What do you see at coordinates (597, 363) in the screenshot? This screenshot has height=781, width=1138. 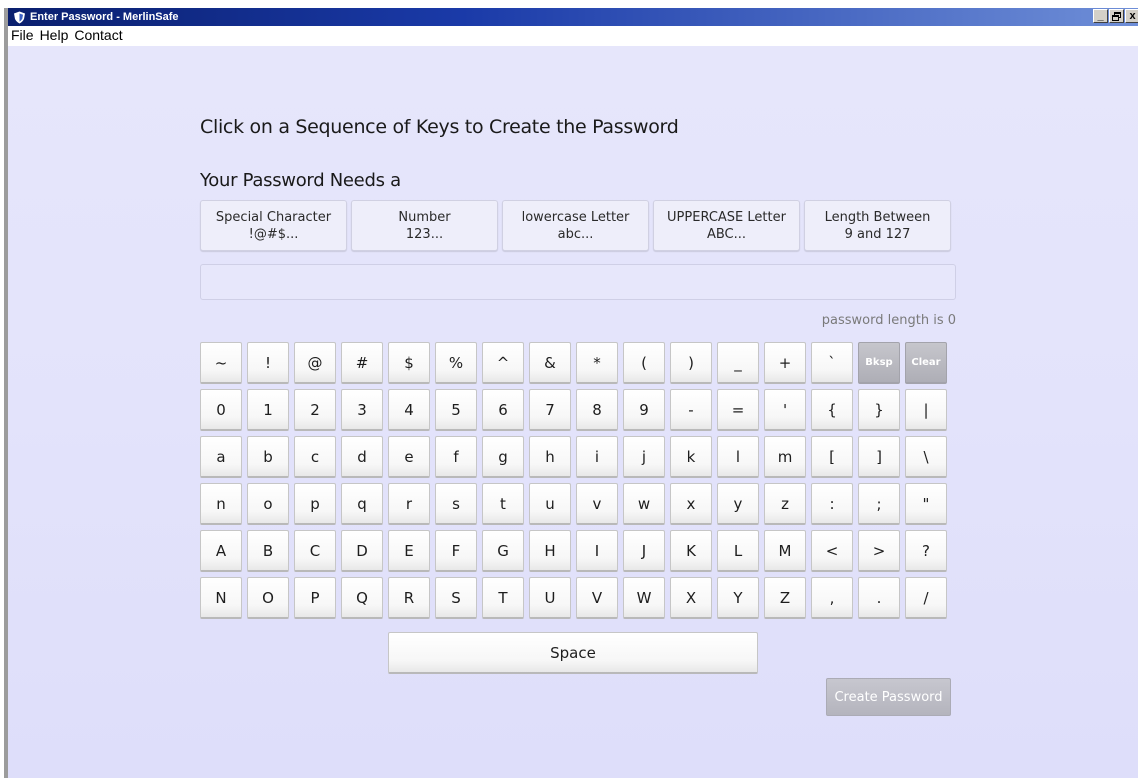 I see `key-button: *` at bounding box center [597, 363].